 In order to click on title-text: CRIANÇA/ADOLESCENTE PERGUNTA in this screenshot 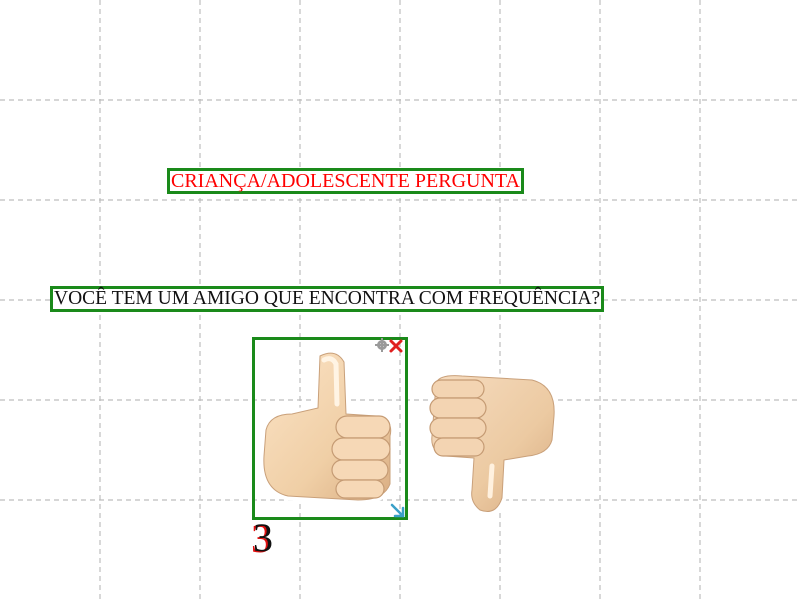, I will do `click(345, 181)`.